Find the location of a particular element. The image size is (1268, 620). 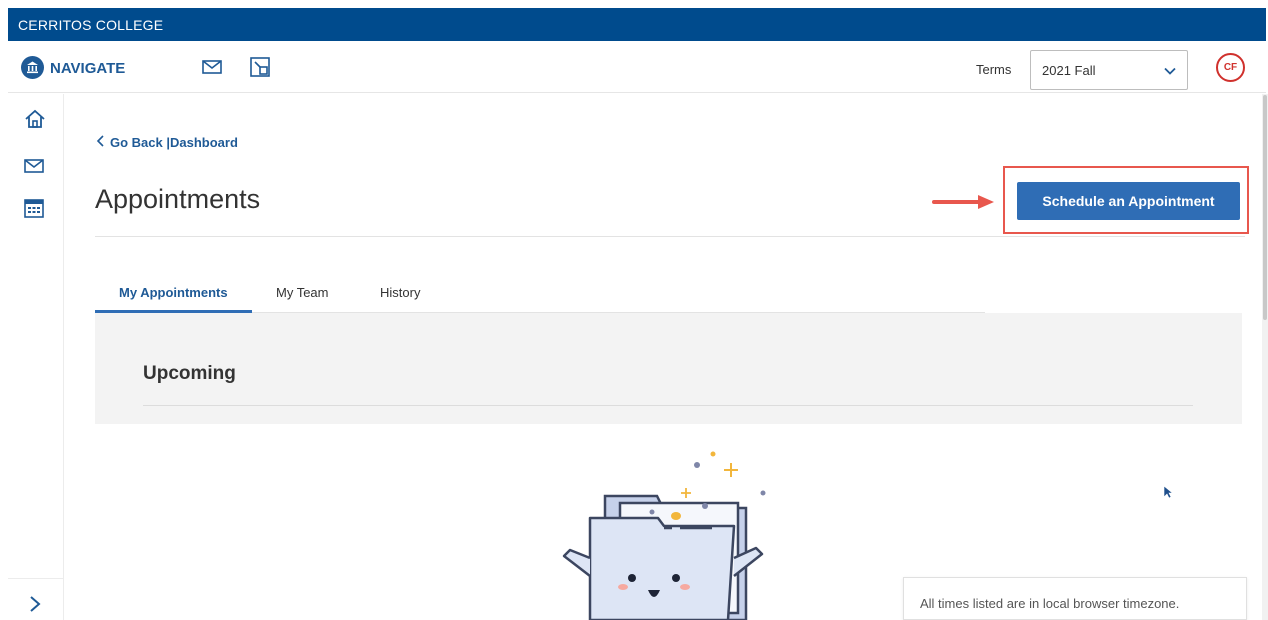

mouse-cursor-icon is located at coordinates (1168, 494).